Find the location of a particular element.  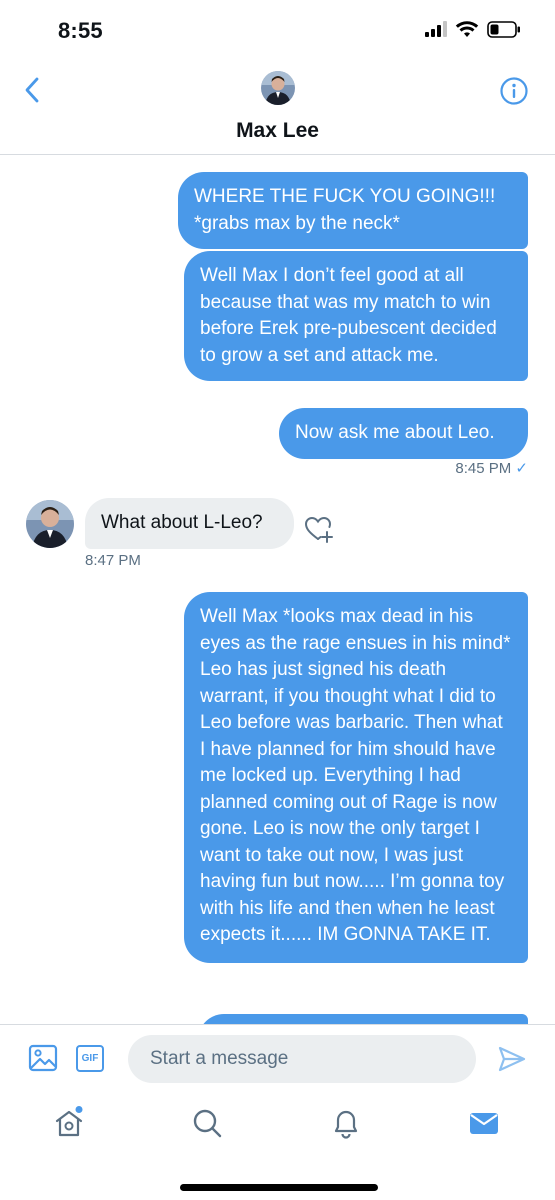

search-icon is located at coordinates (207, 1123).